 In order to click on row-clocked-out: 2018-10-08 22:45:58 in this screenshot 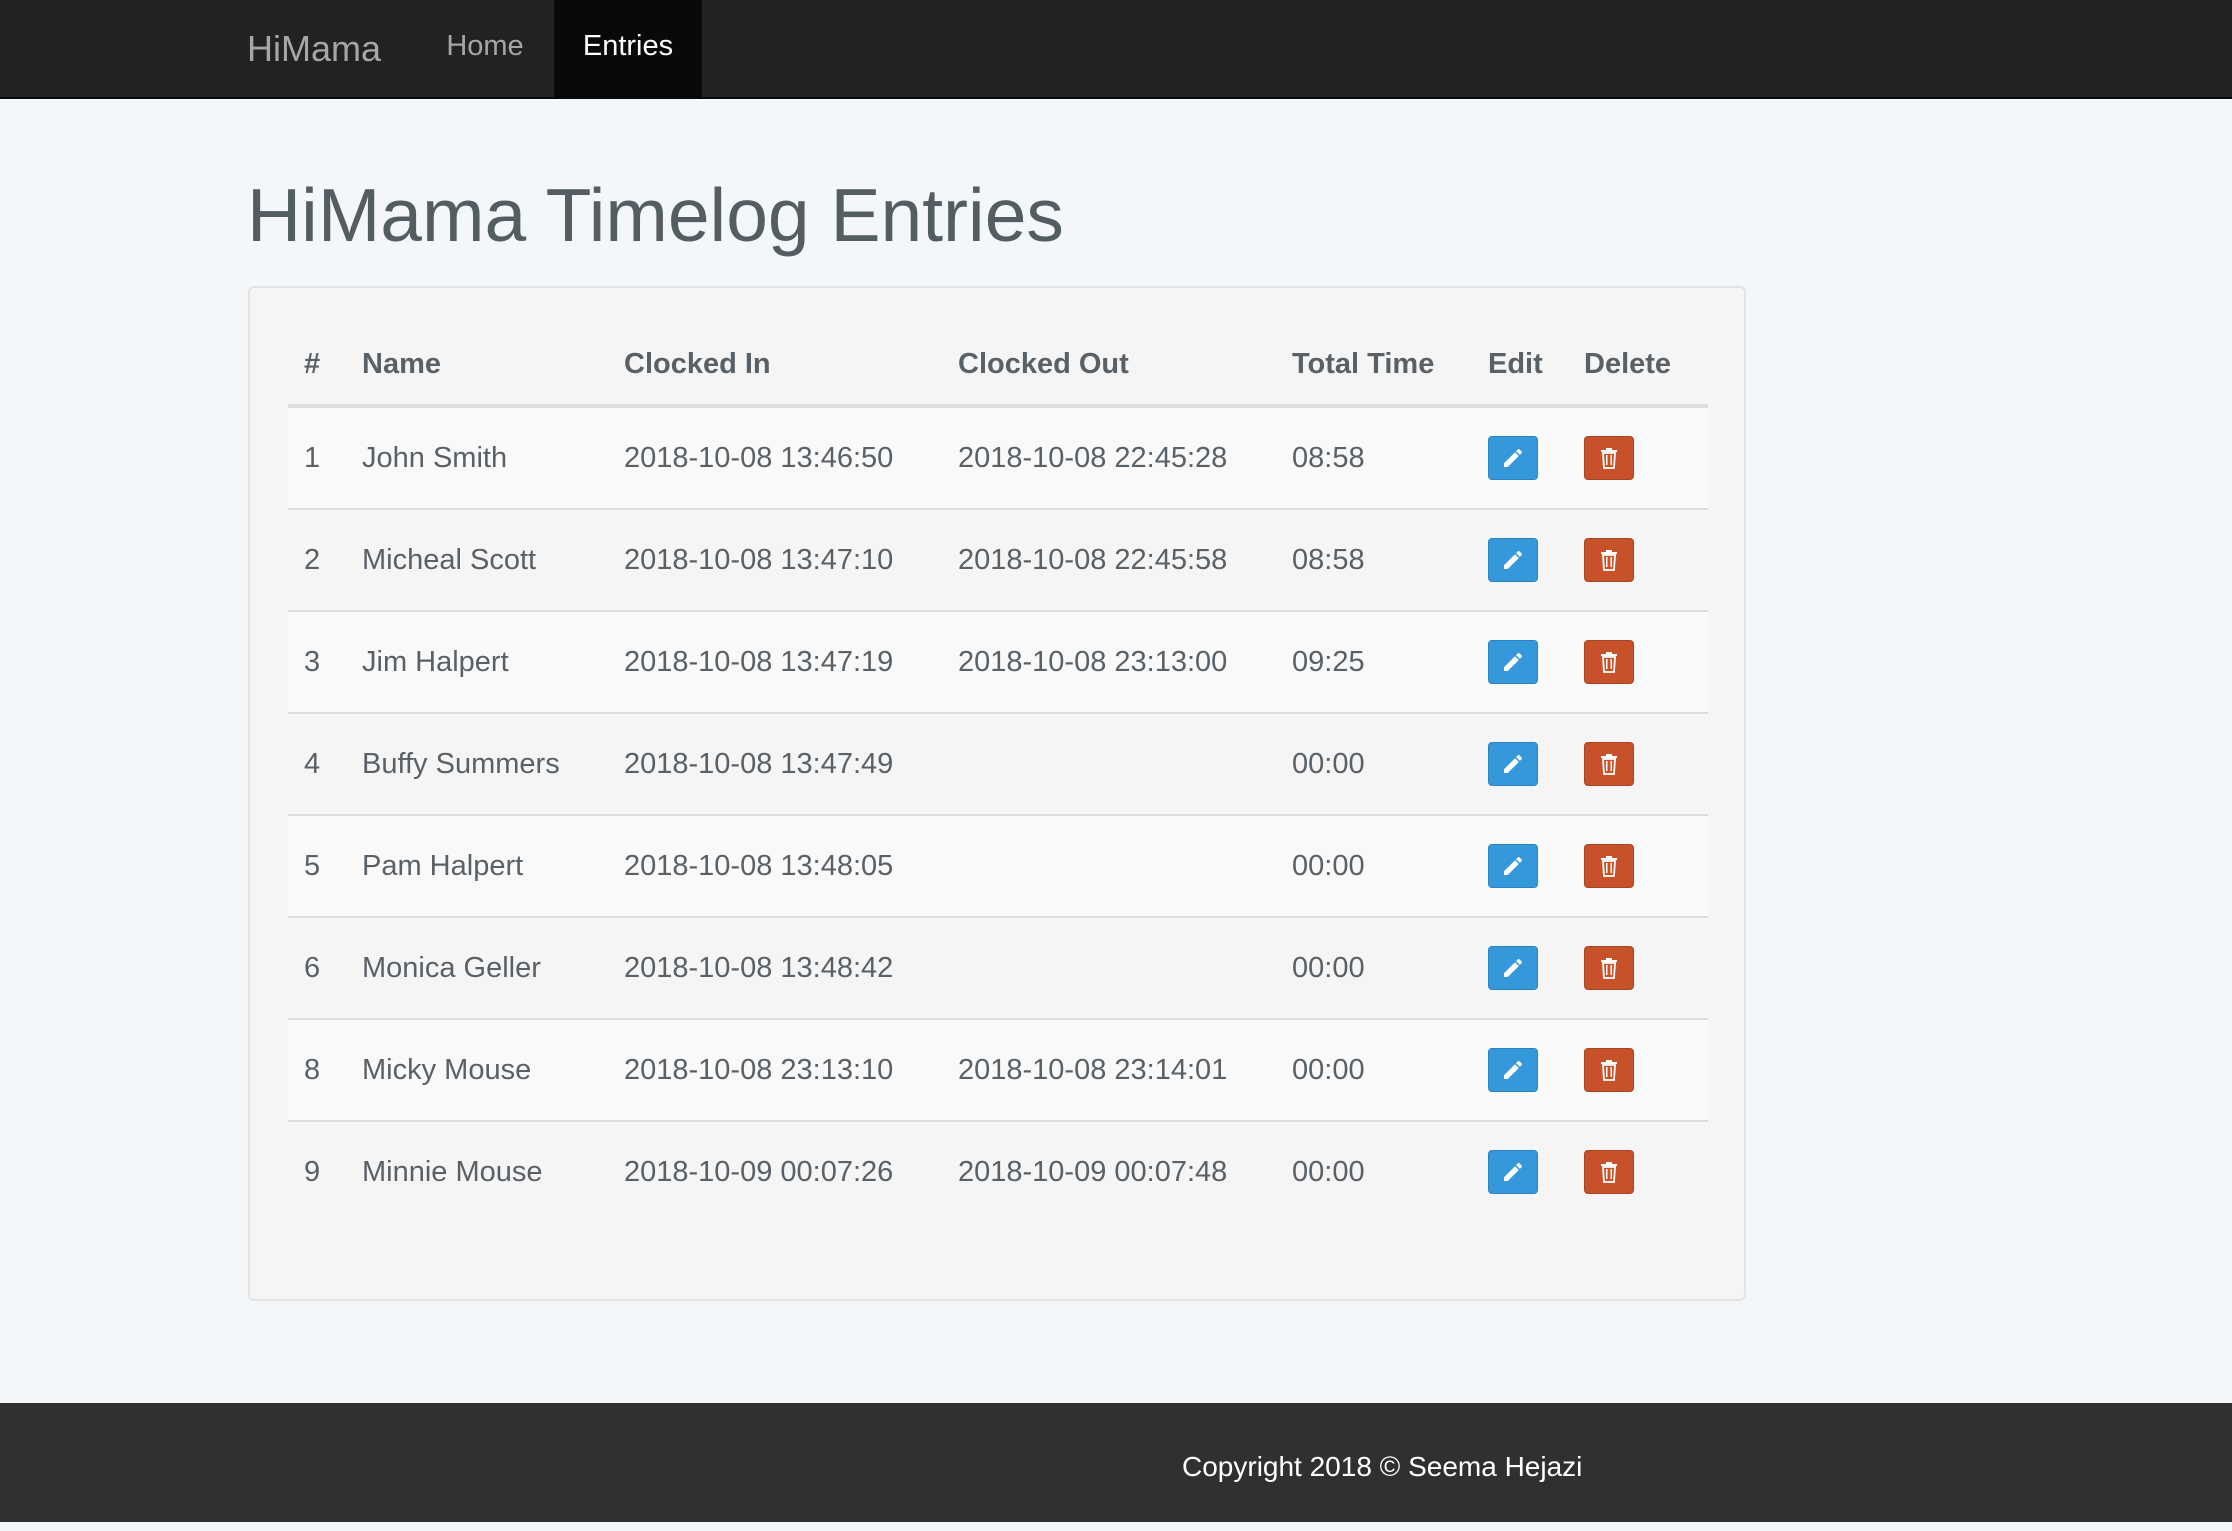, I will do `click(1109, 559)`.